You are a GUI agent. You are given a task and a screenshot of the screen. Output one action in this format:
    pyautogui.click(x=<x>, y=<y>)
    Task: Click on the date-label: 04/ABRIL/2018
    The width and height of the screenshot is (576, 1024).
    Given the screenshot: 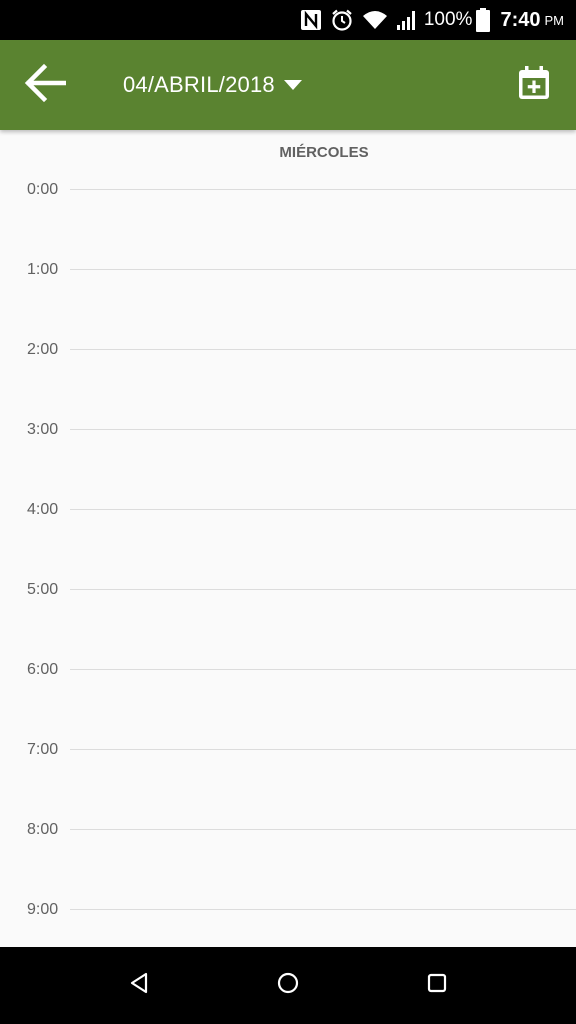 What is the action you would take?
    pyautogui.click(x=199, y=84)
    